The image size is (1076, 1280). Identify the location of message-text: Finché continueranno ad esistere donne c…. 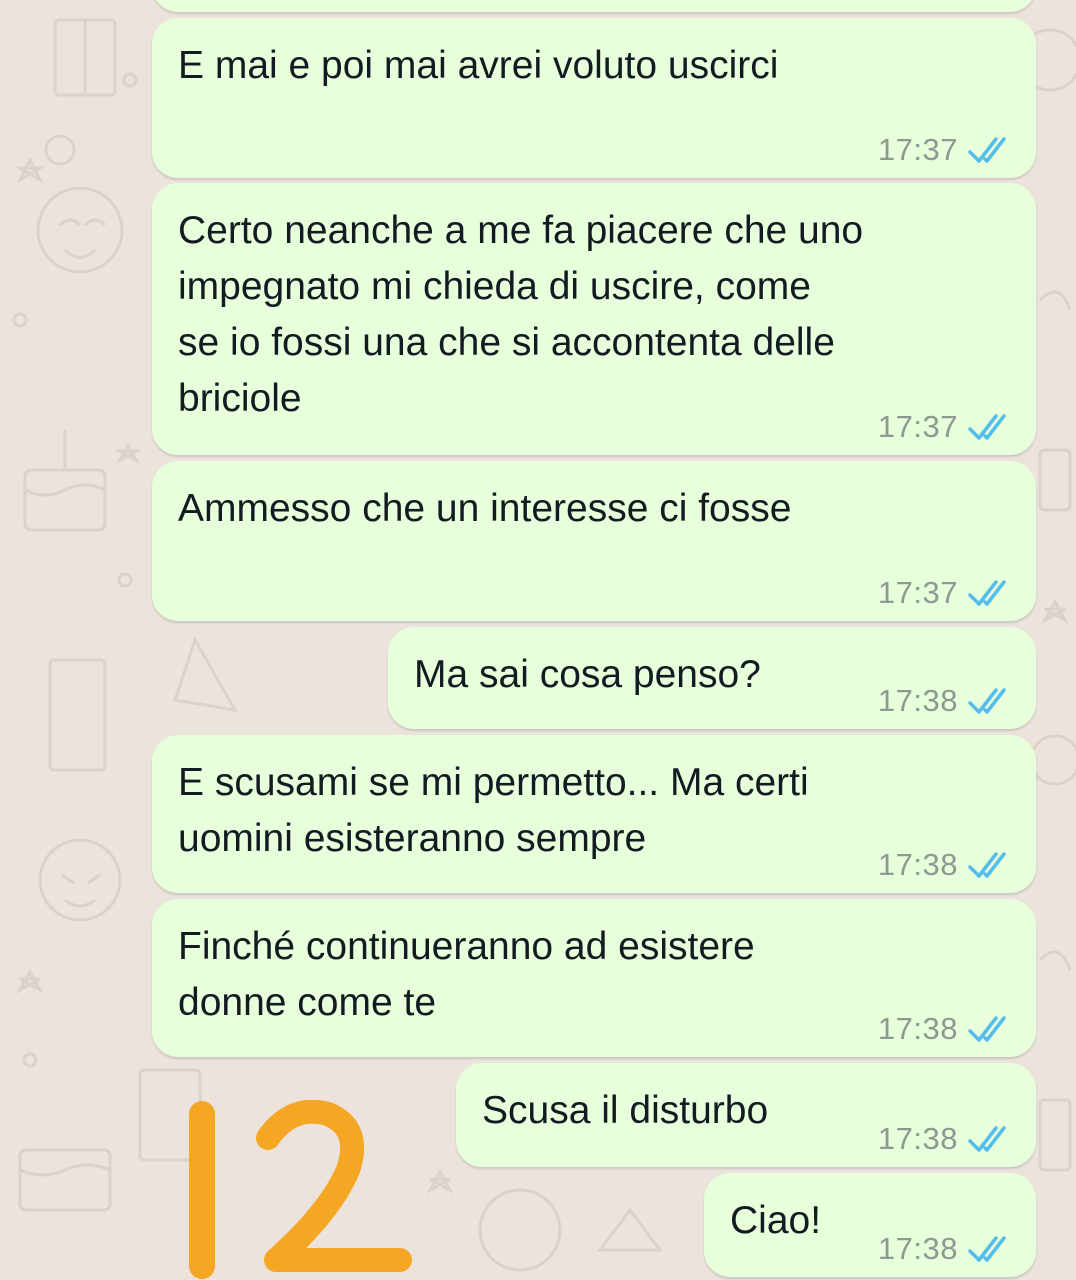
(466, 974).